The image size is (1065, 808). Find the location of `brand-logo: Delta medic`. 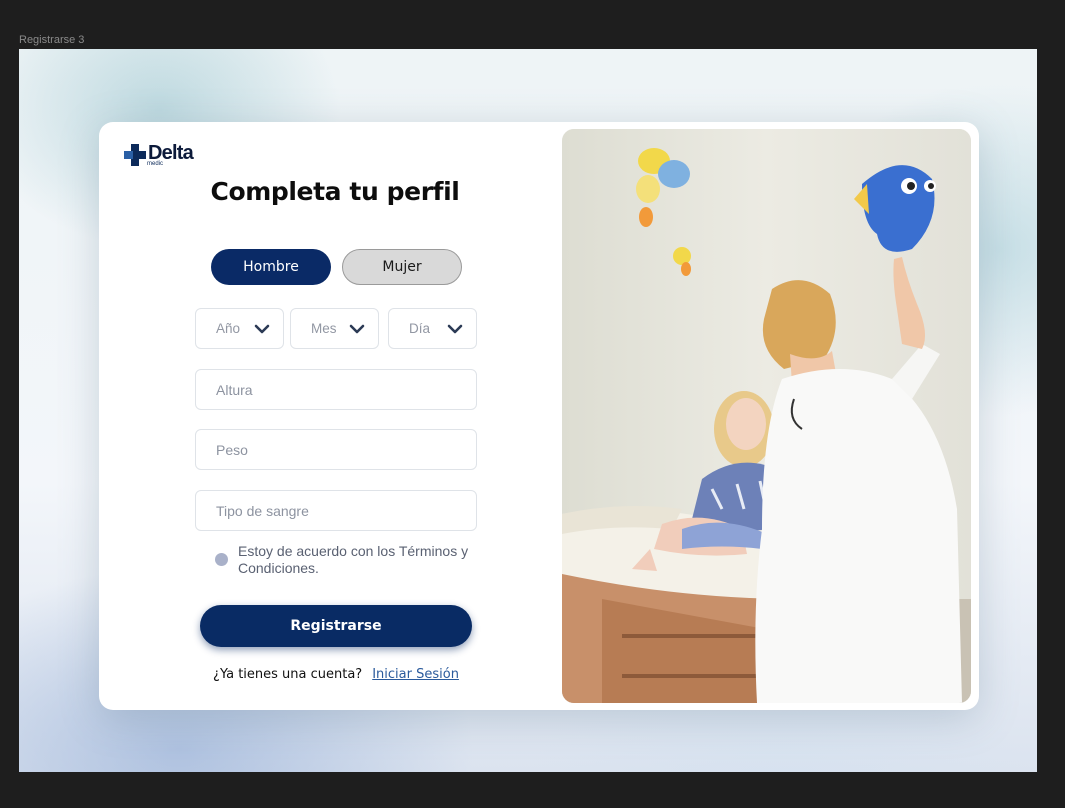

brand-logo: Delta medic is located at coordinates (158, 156).